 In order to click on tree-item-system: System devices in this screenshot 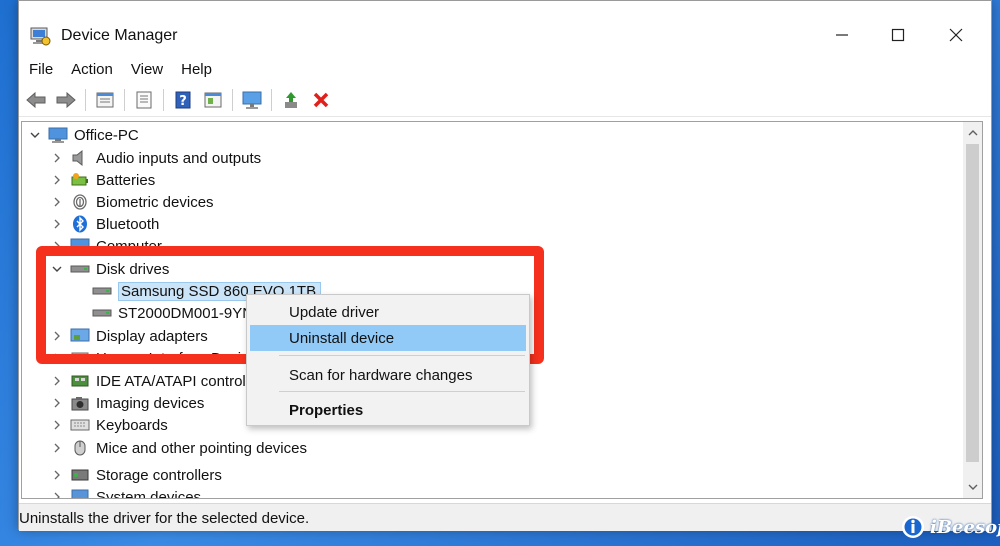, I will do `click(126, 492)`.